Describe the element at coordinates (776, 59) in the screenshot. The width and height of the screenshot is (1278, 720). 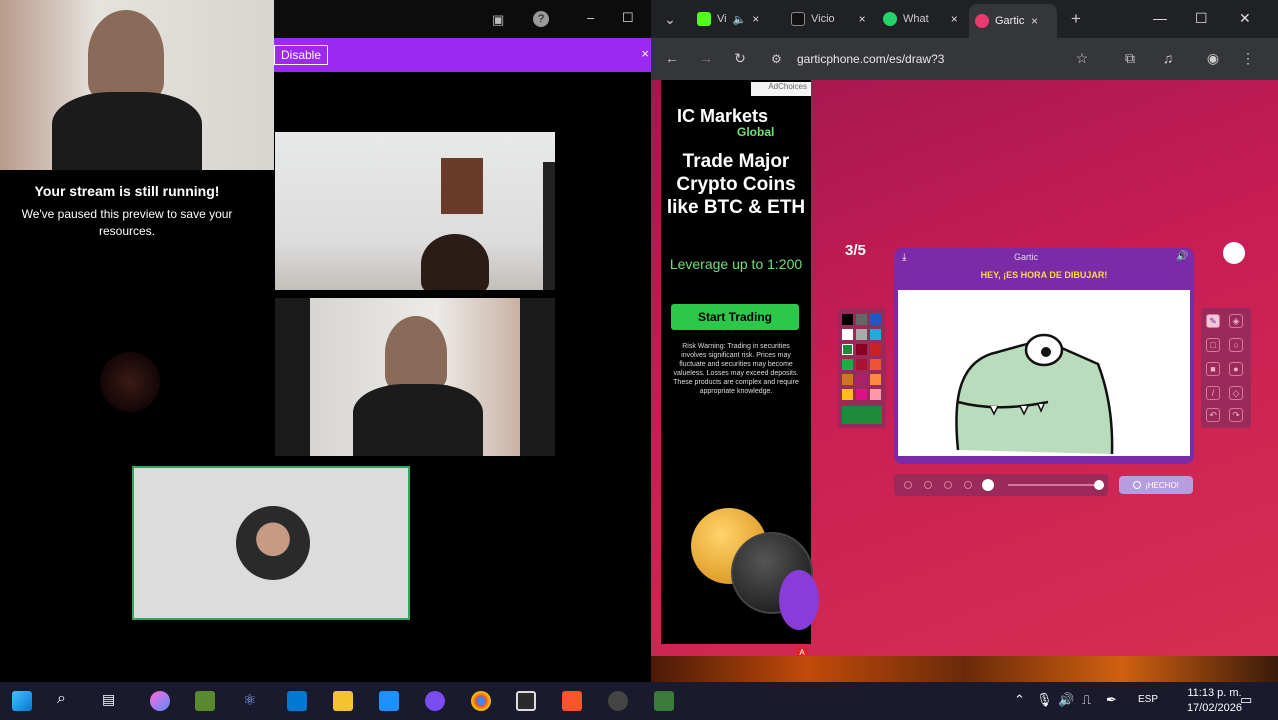
I see `site-info-icon: ⚙` at that location.